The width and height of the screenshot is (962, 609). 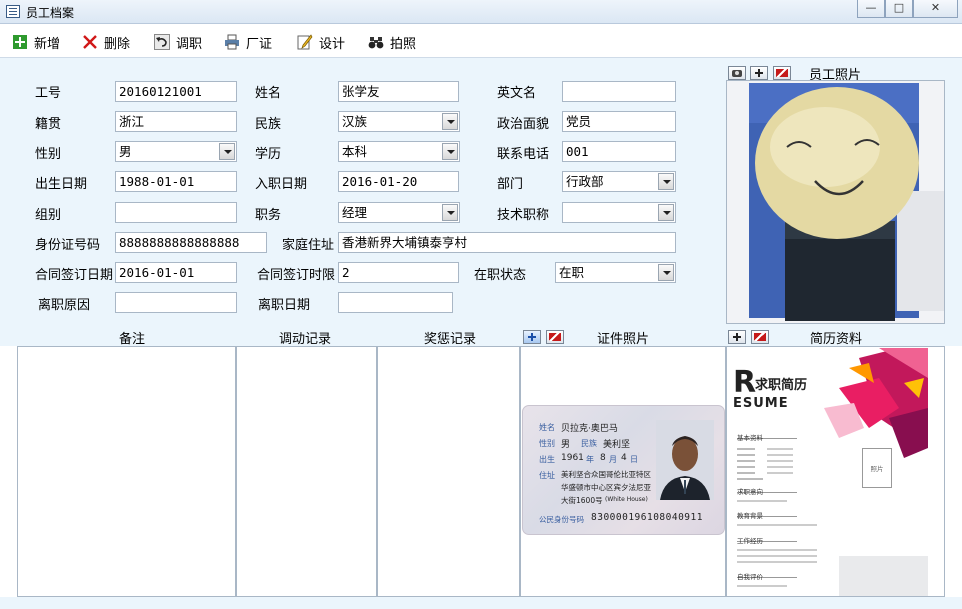 What do you see at coordinates (232, 42) in the screenshot?
I see `printer-icon` at bounding box center [232, 42].